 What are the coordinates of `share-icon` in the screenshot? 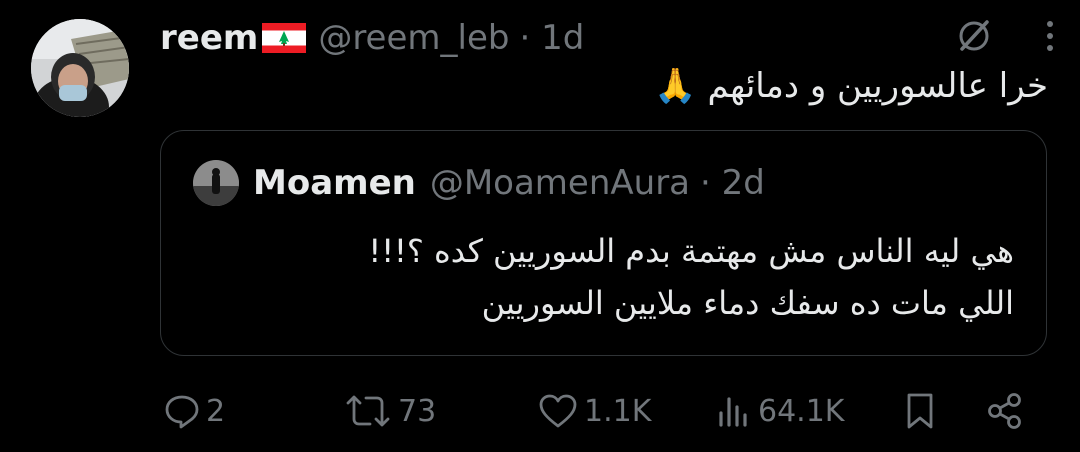 It's located at (1004, 411).